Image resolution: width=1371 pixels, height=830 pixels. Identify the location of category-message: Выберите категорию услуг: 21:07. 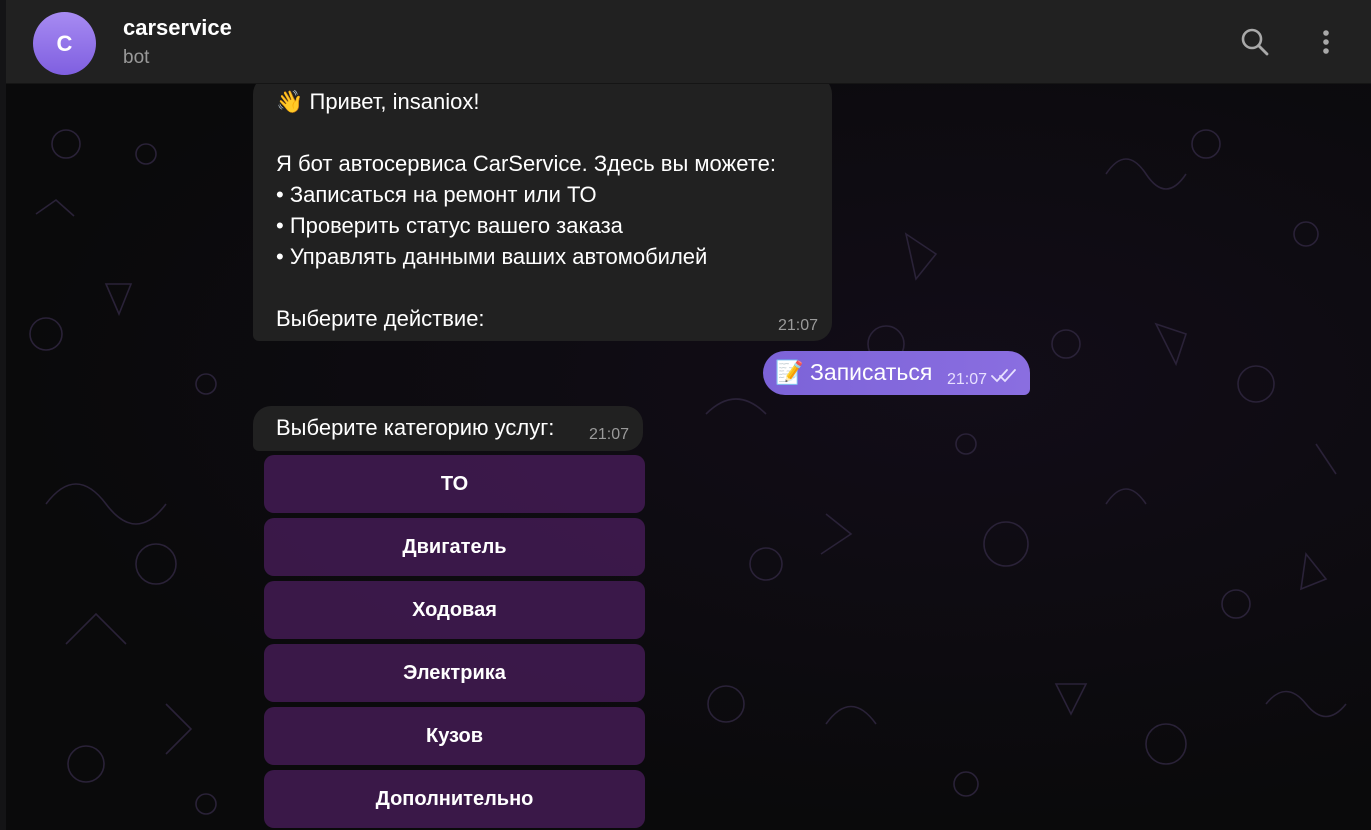
(448, 428).